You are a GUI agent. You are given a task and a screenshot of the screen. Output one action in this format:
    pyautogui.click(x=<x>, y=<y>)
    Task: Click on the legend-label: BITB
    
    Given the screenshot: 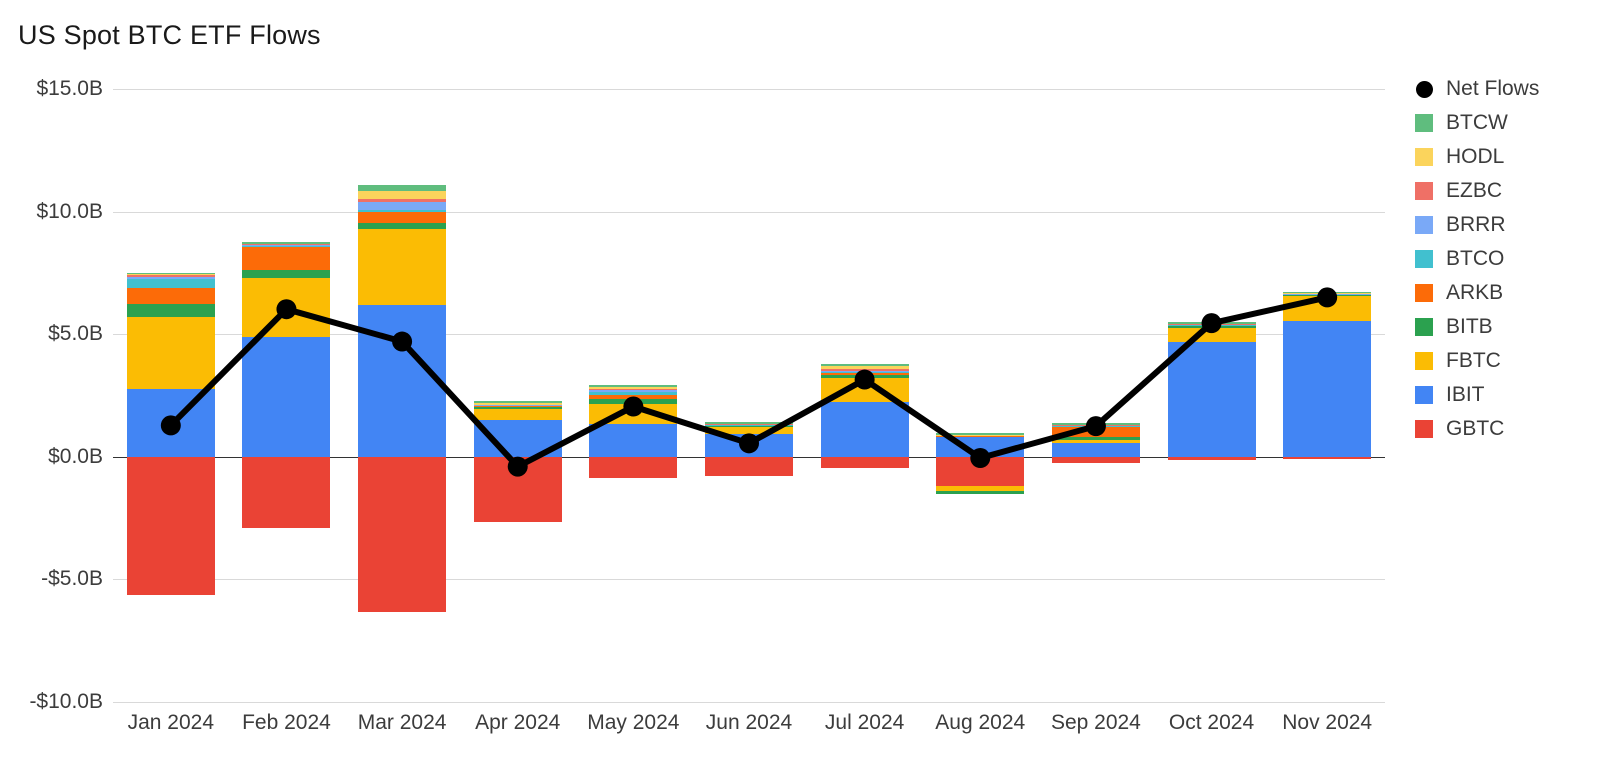 What is the action you would take?
    pyautogui.click(x=1469, y=326)
    